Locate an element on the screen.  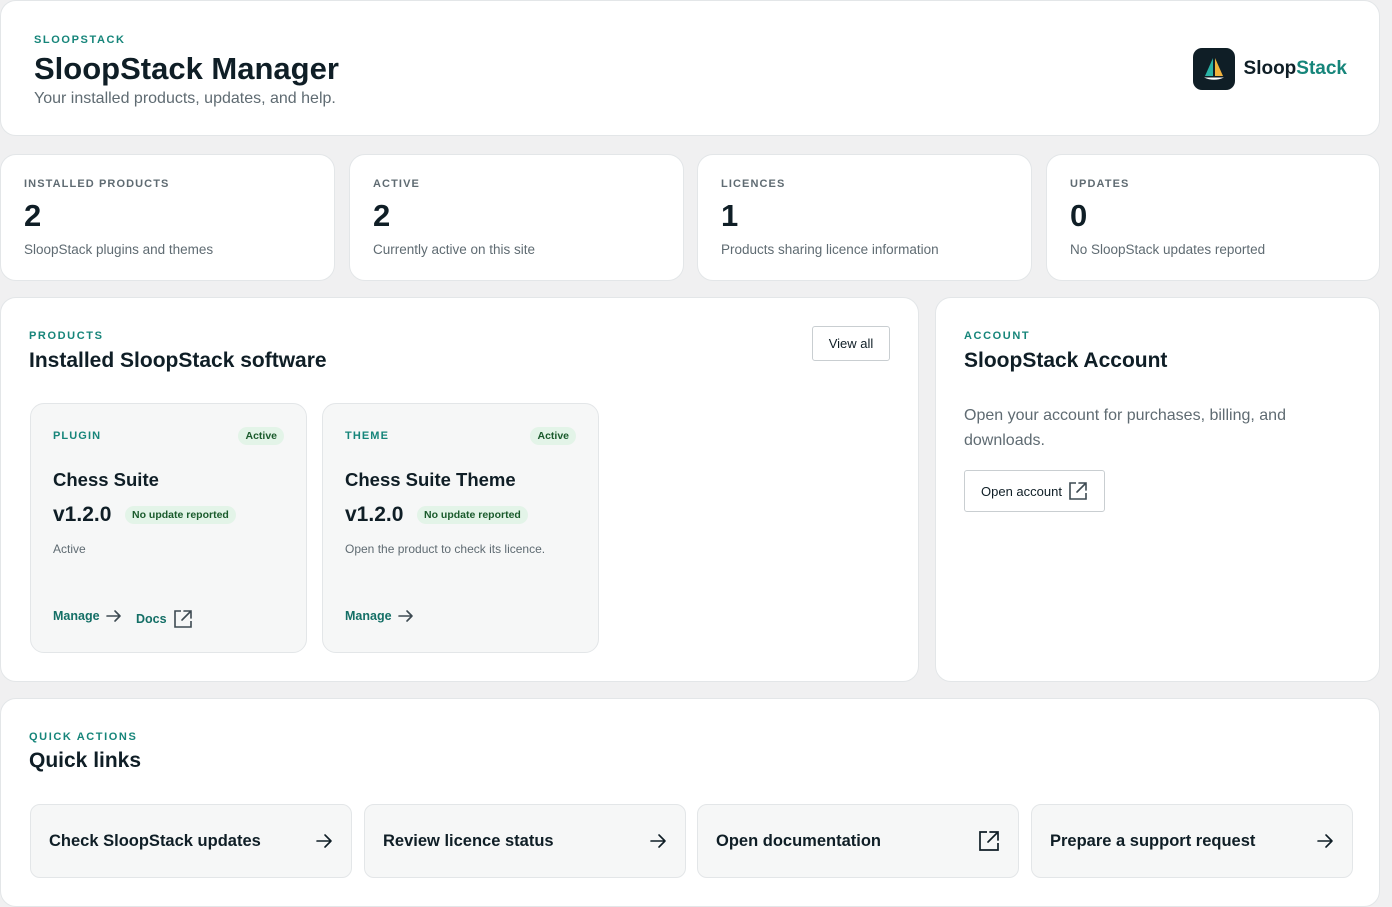
stat-active: ACTIVE 2 Currently active on this site is located at coordinates (516, 217).